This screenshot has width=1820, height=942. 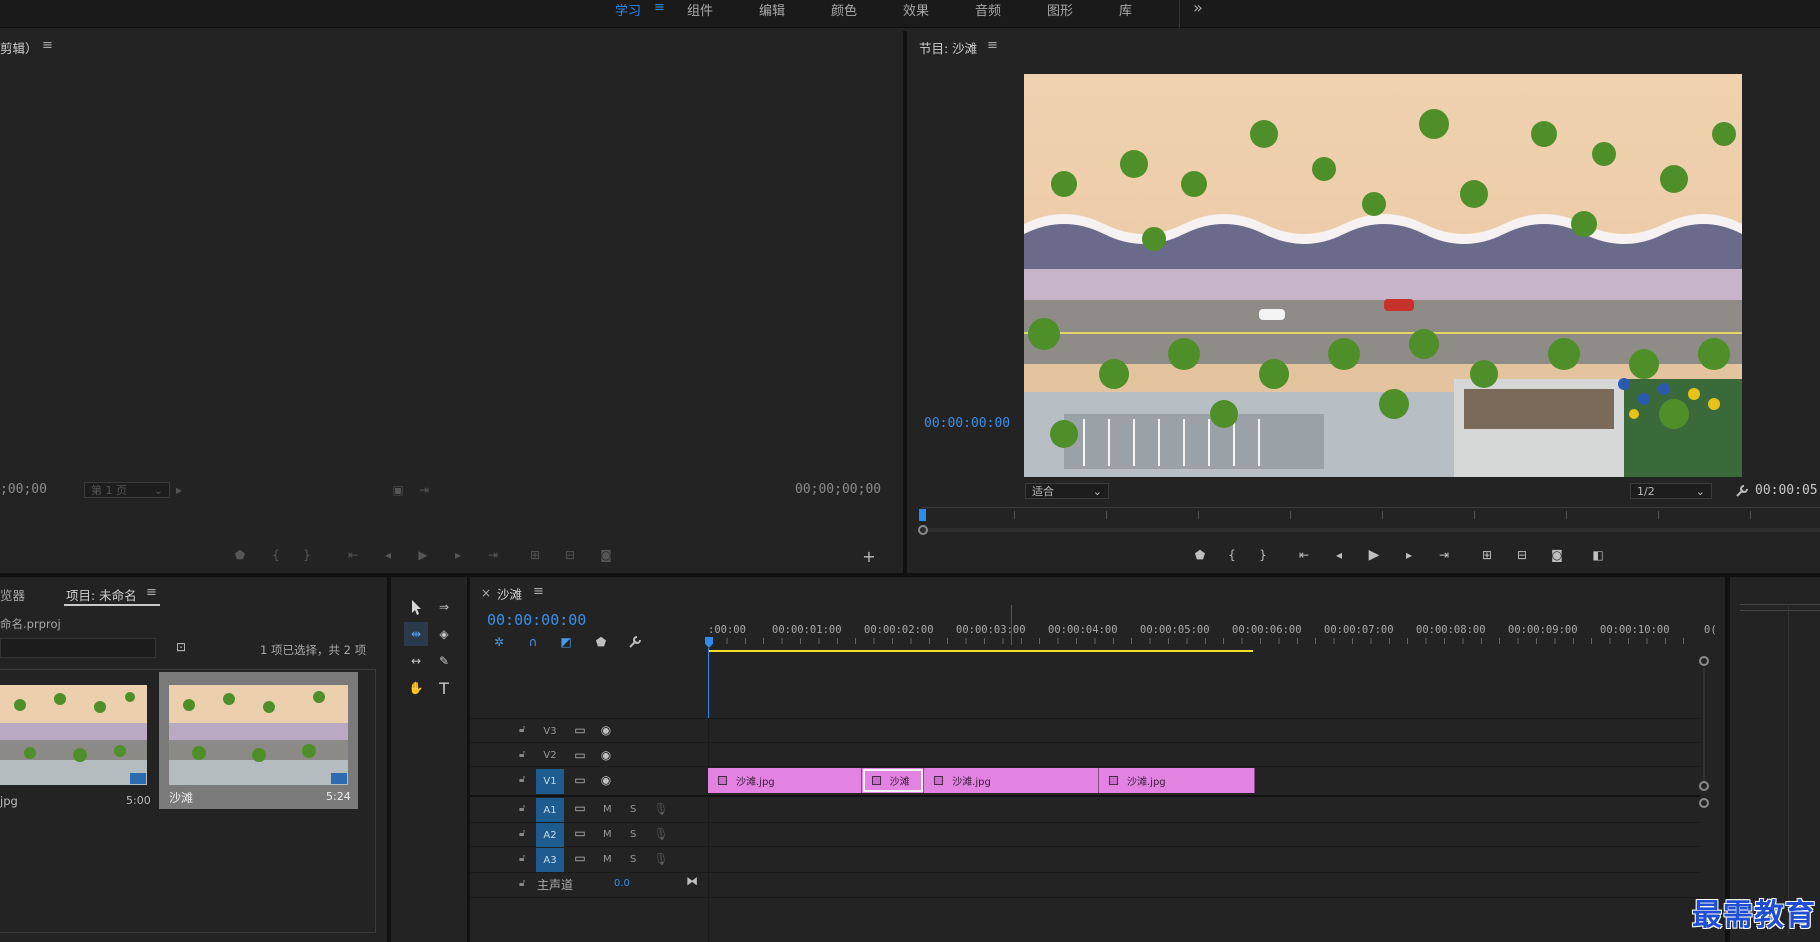 What do you see at coordinates (499, 642) in the screenshot?
I see `nest-toggle-icon: ✲` at bounding box center [499, 642].